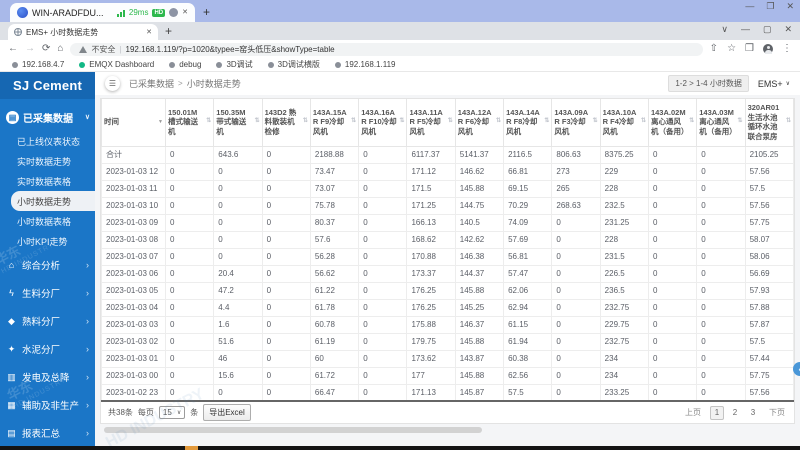 This screenshot has width=800, height=450. Describe the element at coordinates (53, 201) in the screenshot. I see `sidebar-subitem-active: 小时数据走势` at that location.